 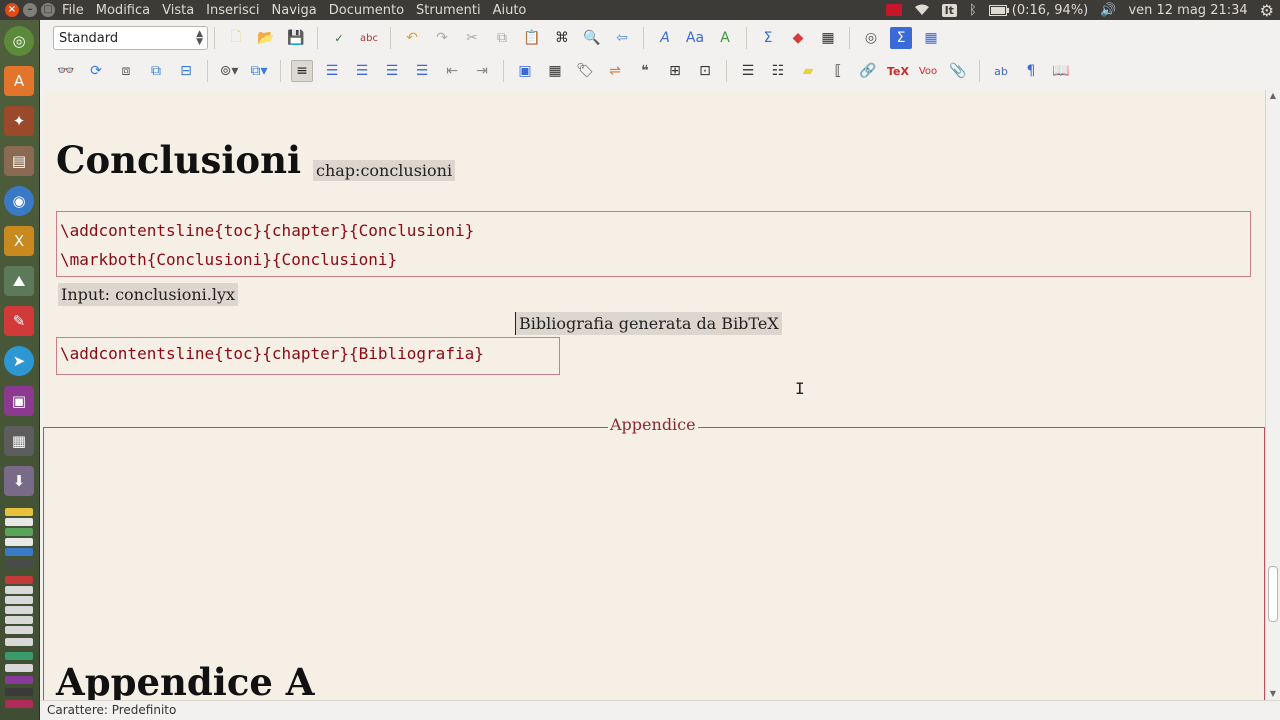 What do you see at coordinates (332, 71) in the screenshot?
I see `numbered-list-icon: ☰` at bounding box center [332, 71].